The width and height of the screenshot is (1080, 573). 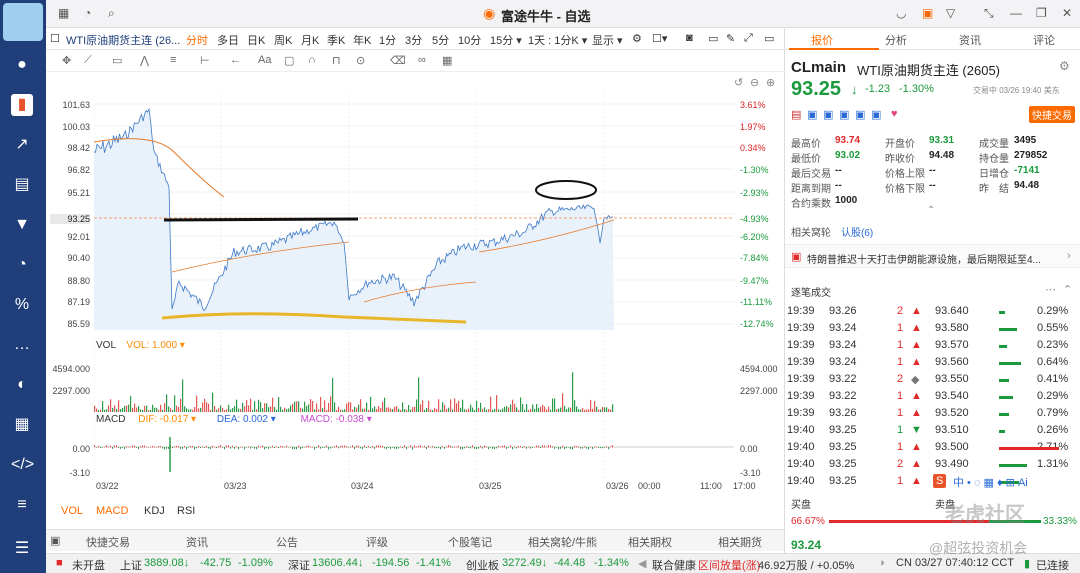 I want to click on eye-icon: ⊙, so click(x=360, y=60).